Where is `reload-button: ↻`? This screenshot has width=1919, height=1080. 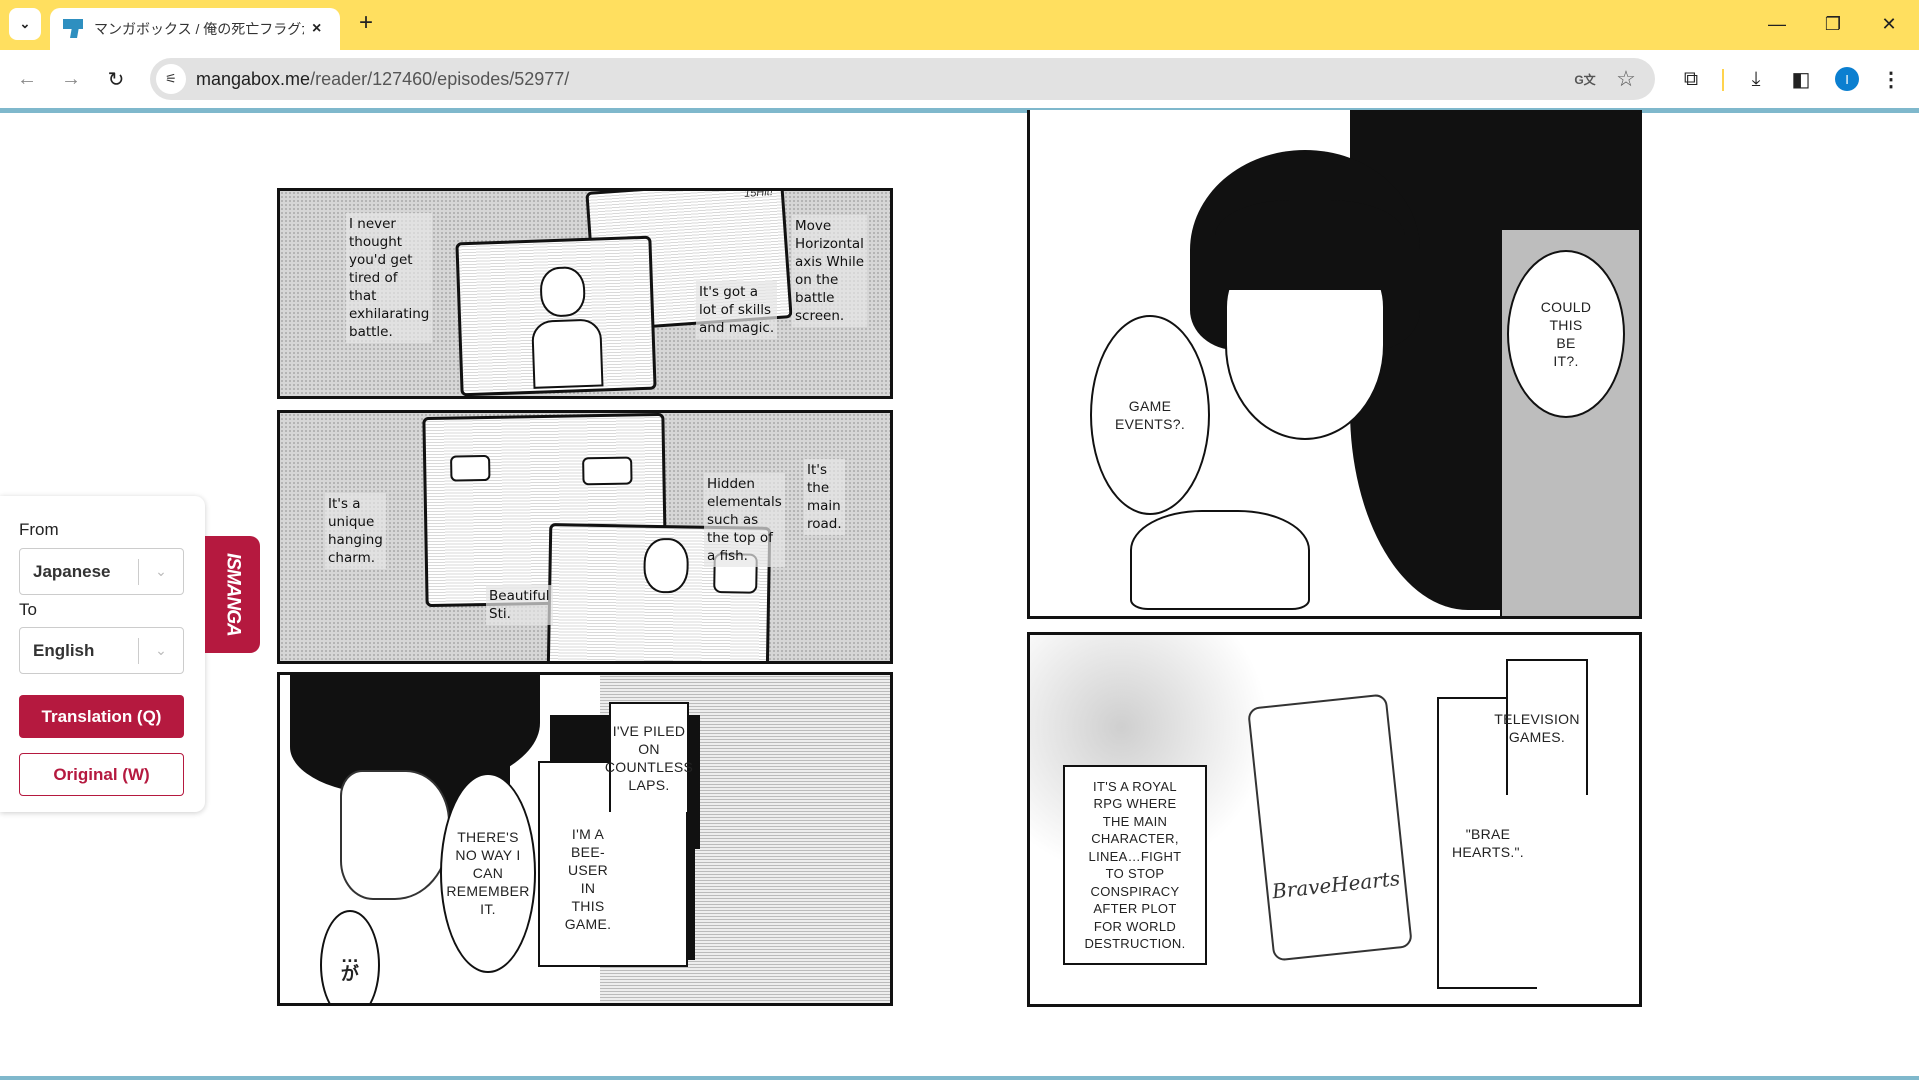
reload-button: ↻ is located at coordinates (116, 79).